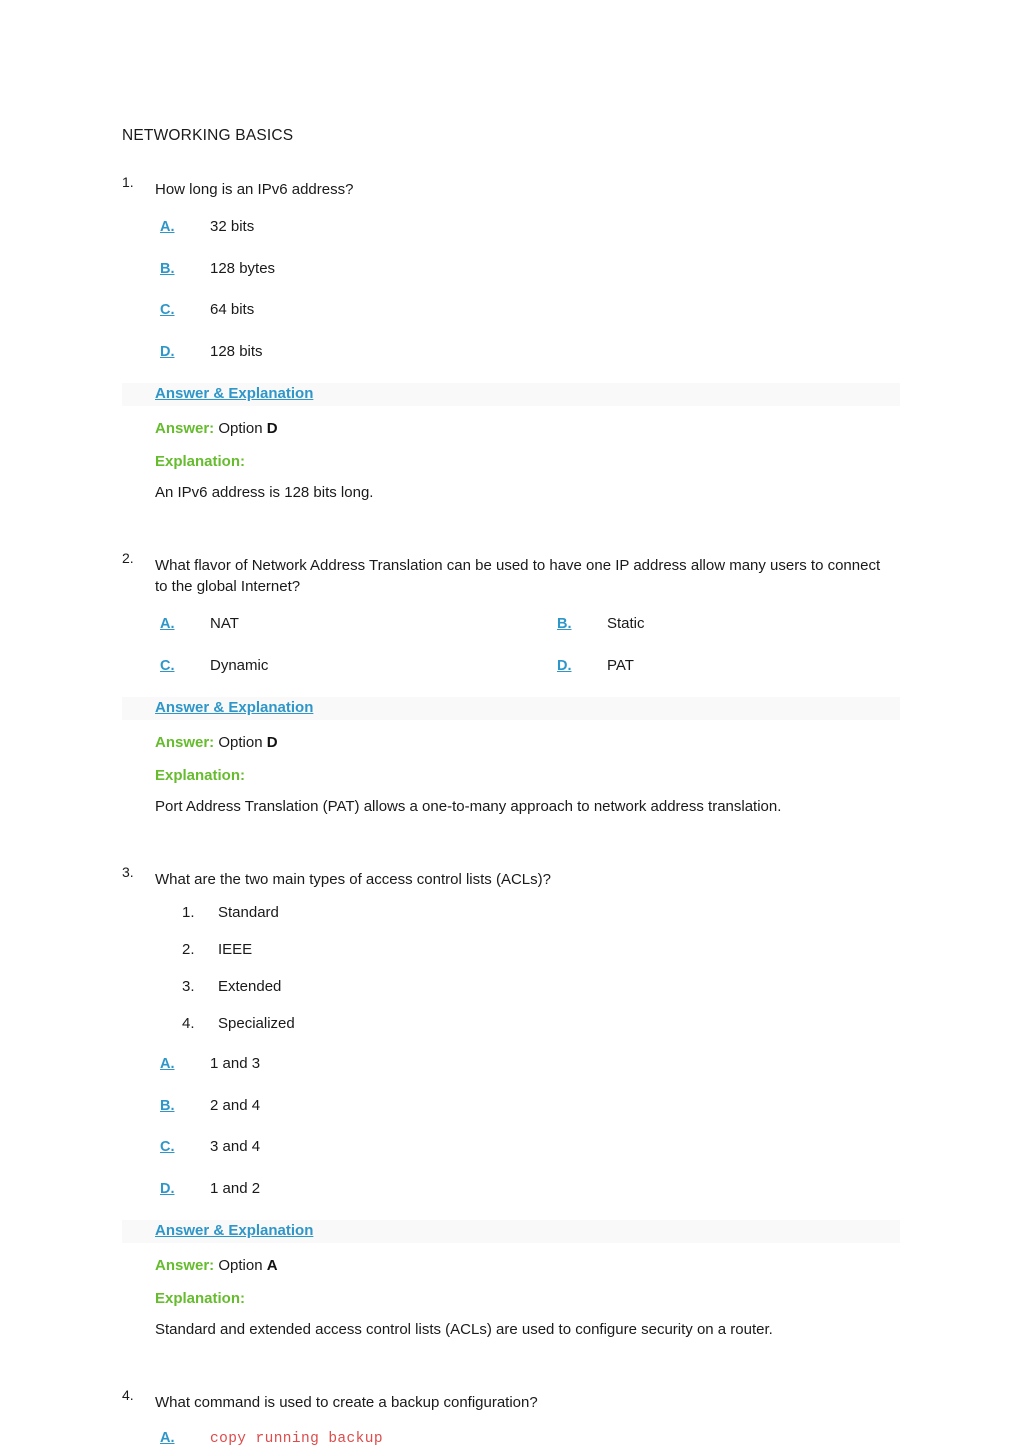  I want to click on option-text: PAT, so click(620, 665).